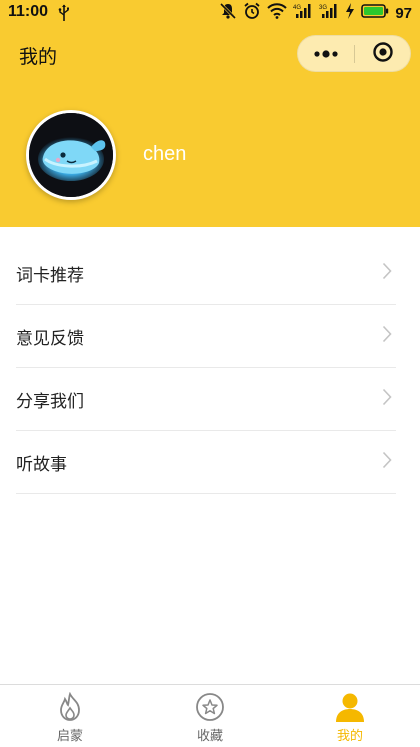 The image size is (420, 747). I want to click on more-dots-icon, so click(326, 53).